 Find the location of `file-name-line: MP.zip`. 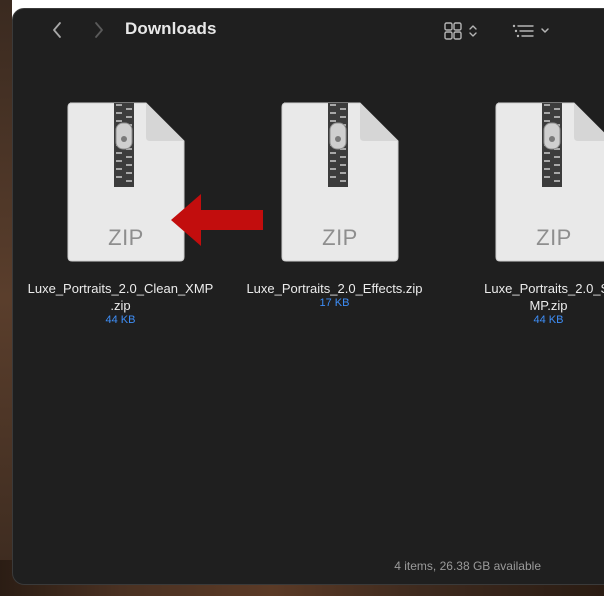

file-name-line: MP.zip is located at coordinates (548, 305).